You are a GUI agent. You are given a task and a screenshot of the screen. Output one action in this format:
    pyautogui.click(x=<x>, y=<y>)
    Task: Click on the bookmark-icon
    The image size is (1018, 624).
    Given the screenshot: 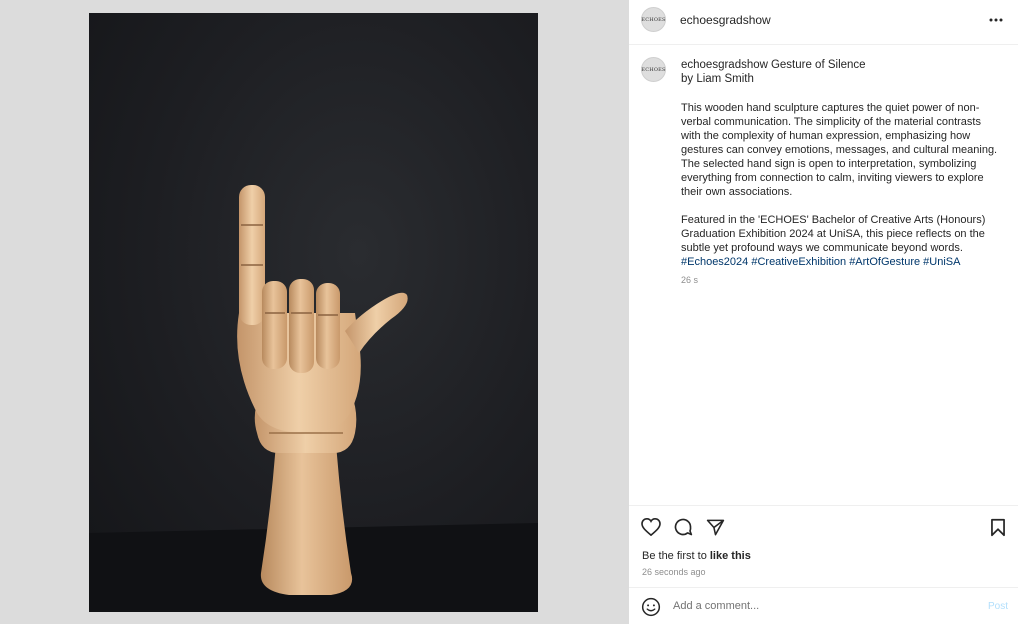 What is the action you would take?
    pyautogui.click(x=998, y=527)
    